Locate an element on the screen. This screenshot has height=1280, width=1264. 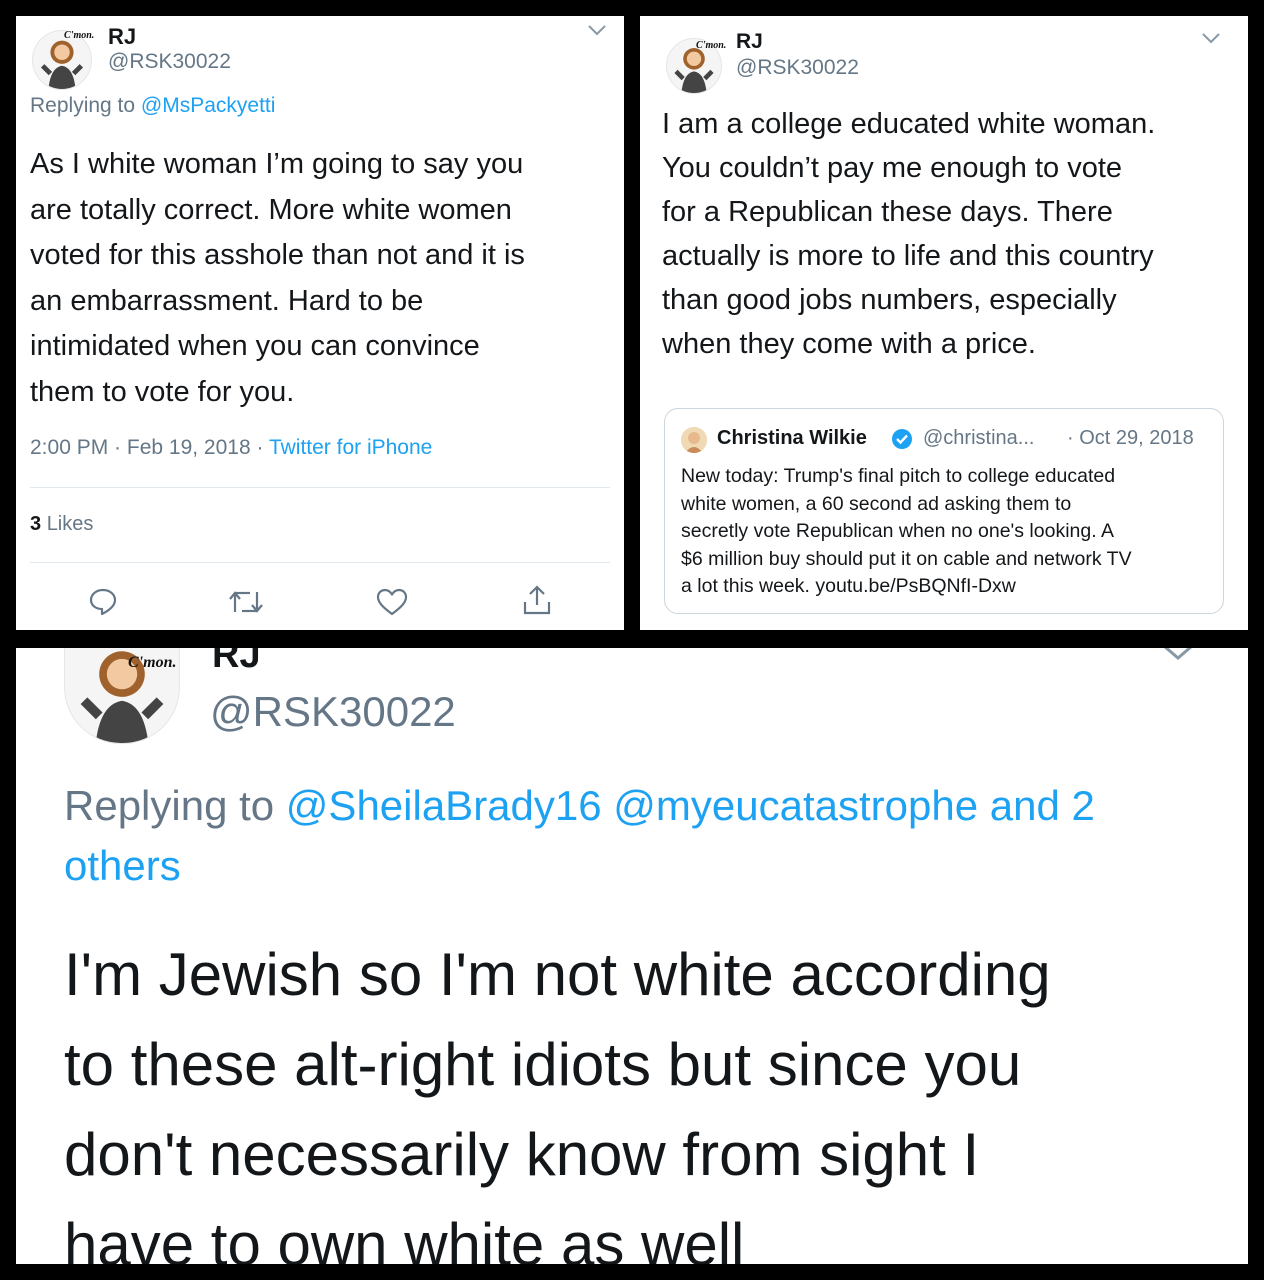
quoted-avatar is located at coordinates (694, 440).